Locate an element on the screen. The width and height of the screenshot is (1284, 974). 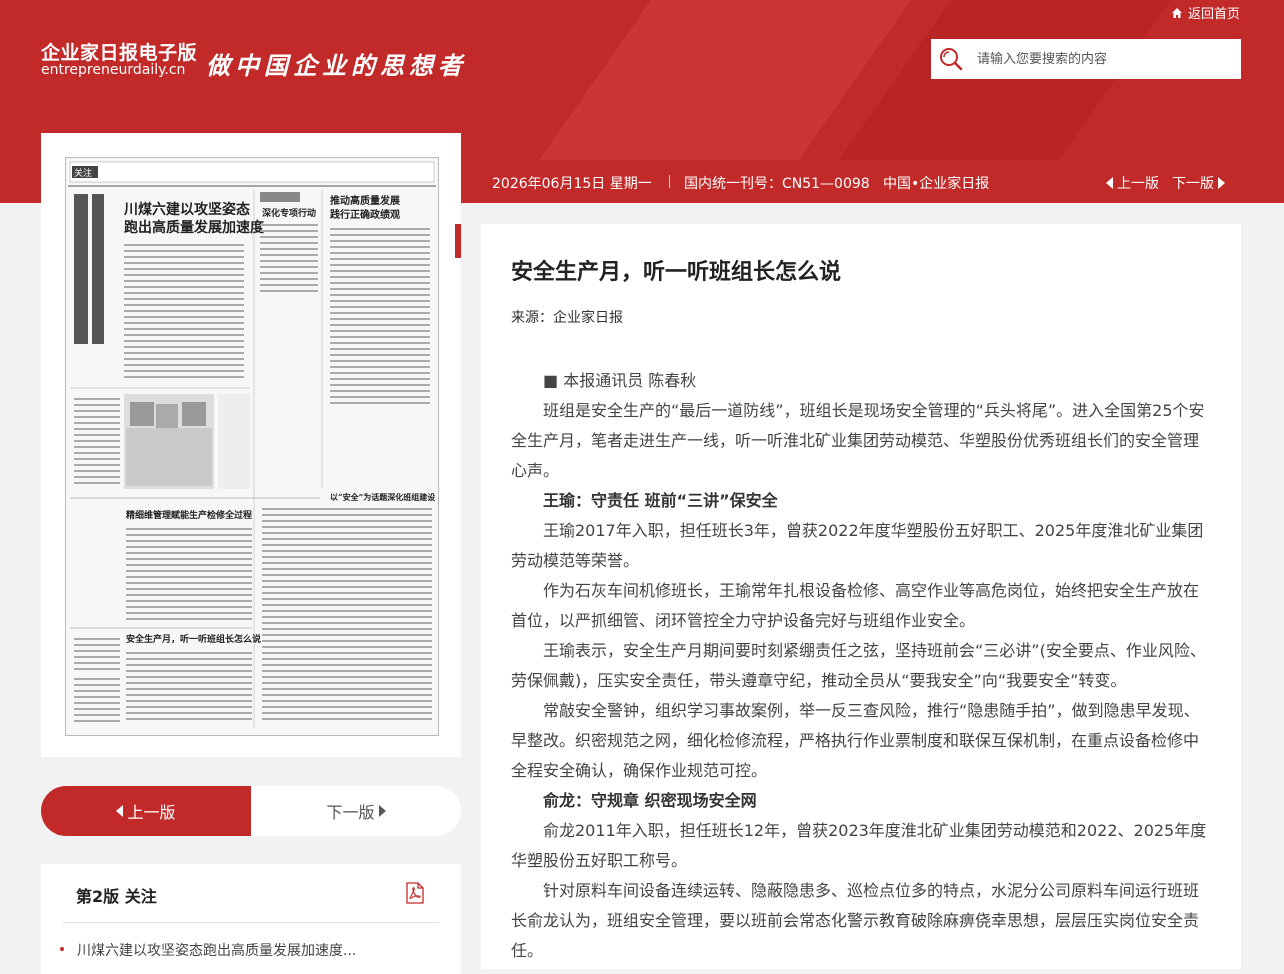
pdf-icon is located at coordinates (415, 893).